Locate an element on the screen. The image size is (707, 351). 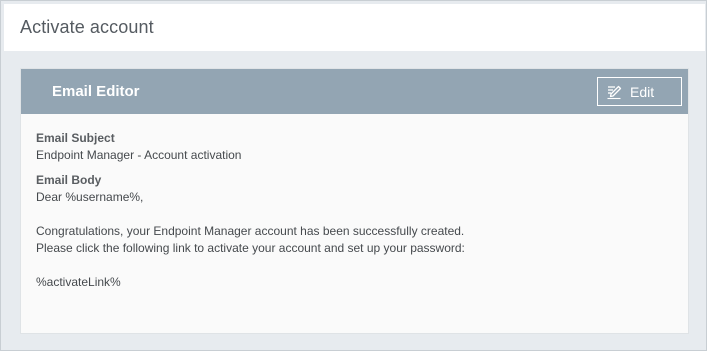
edit-button-label: Edit is located at coordinates (642, 92).